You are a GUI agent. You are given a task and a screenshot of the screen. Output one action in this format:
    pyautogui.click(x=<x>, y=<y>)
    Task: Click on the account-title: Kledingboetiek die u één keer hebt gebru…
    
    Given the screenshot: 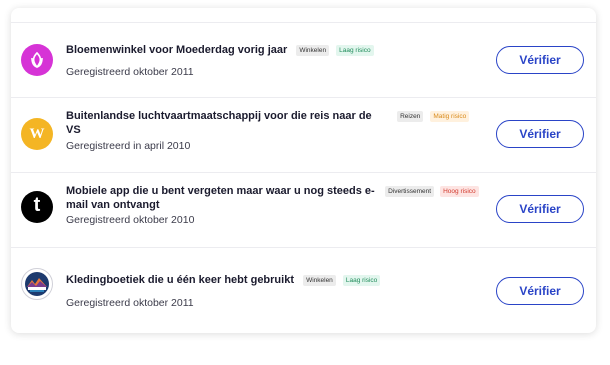 What is the action you would take?
    pyautogui.click(x=180, y=280)
    